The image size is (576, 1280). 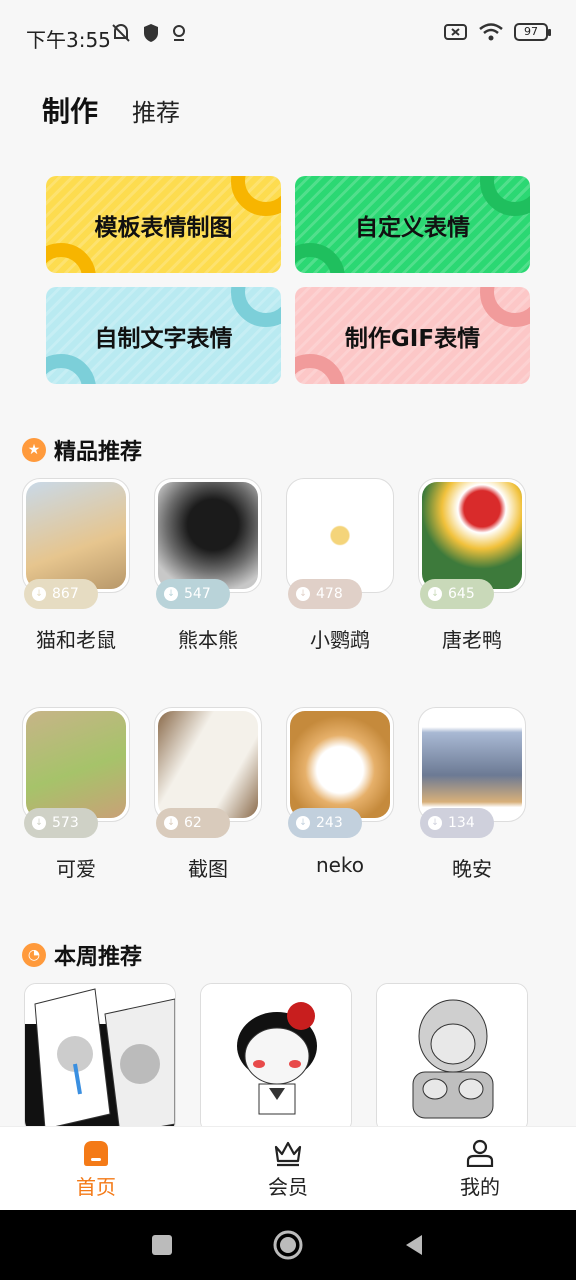 What do you see at coordinates (288, 280) in the screenshot?
I see `make-cards: 模板表情制图 自定义表情 自制文字表情 制作GIF表情` at bounding box center [288, 280].